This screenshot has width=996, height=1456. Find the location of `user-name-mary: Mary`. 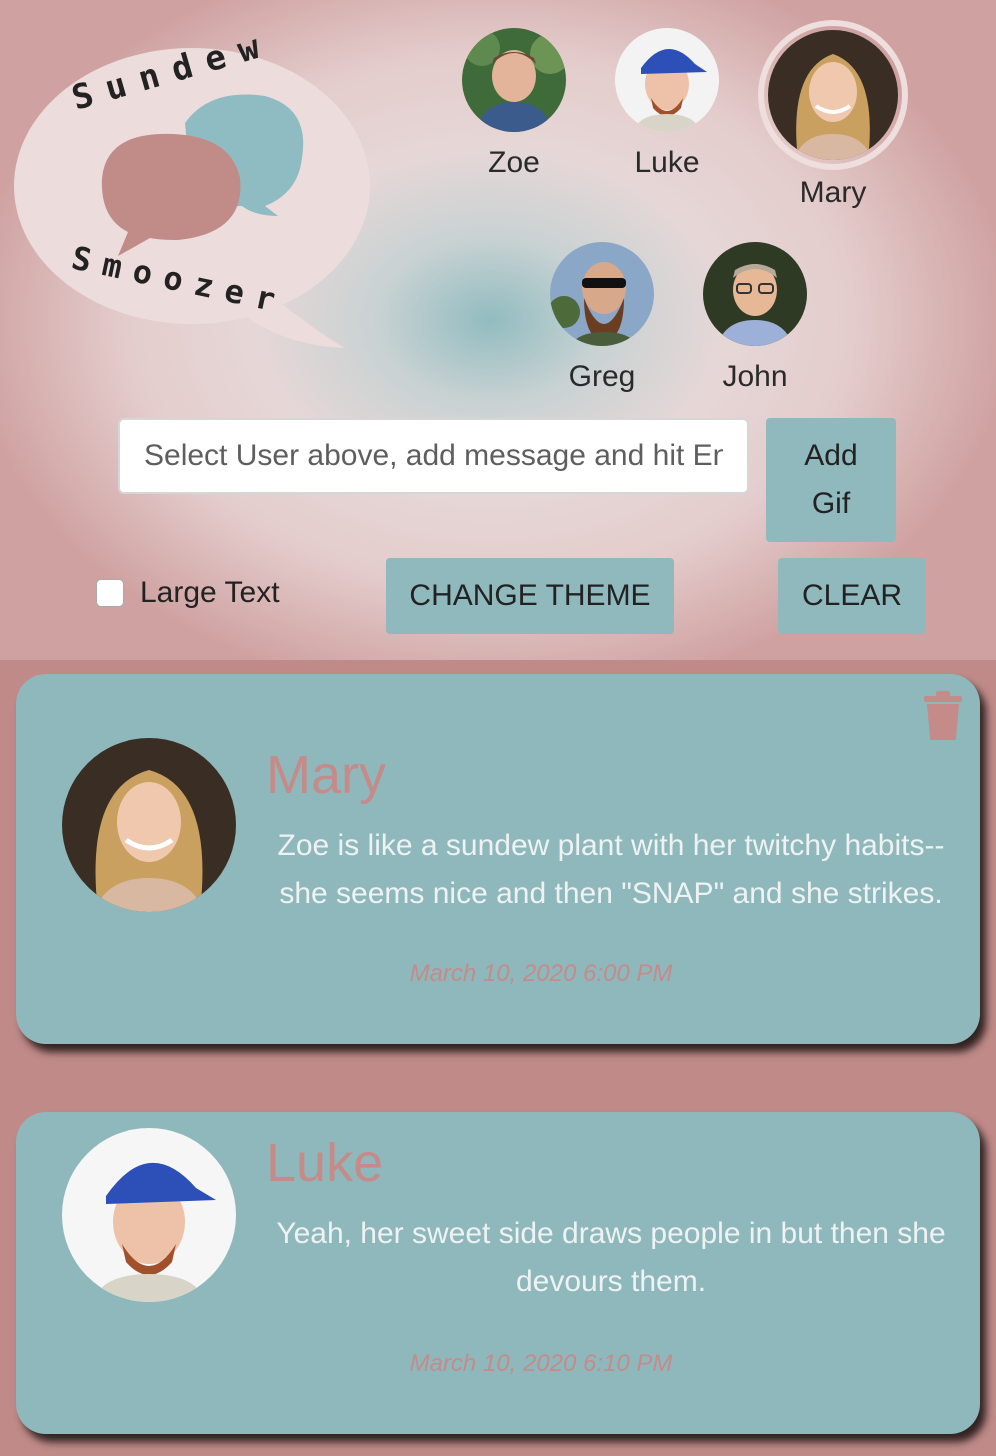

user-name-mary: Mary is located at coordinates (833, 192).